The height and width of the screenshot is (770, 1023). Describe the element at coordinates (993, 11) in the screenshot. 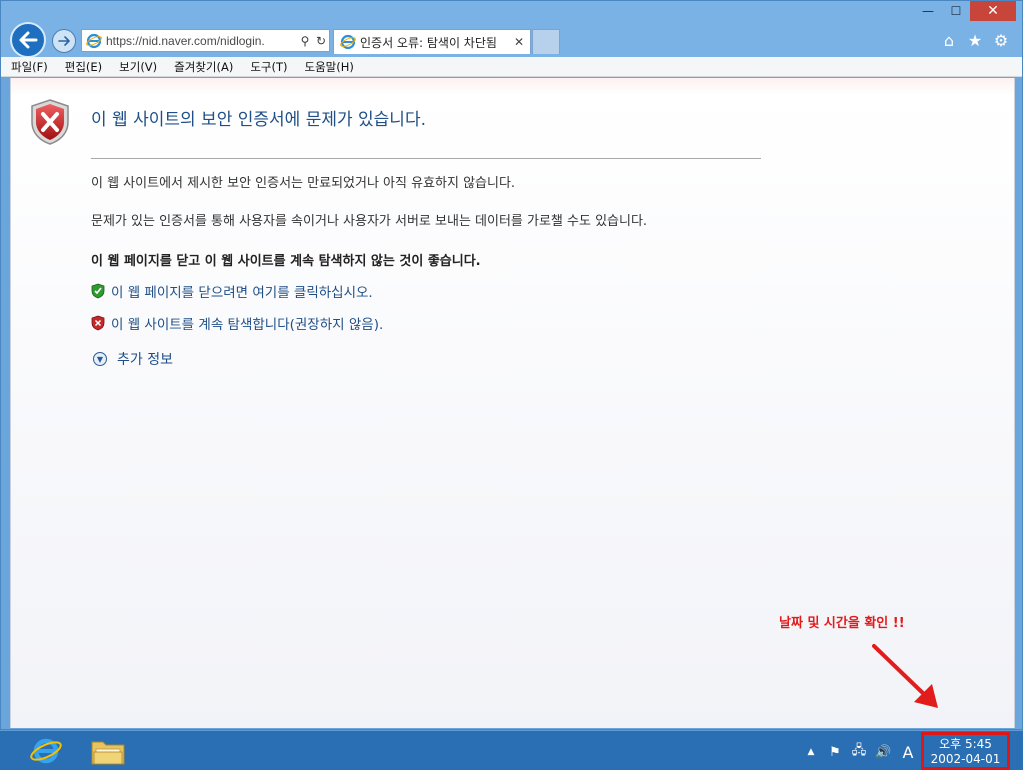

I see `close-window-button: ✕` at that location.